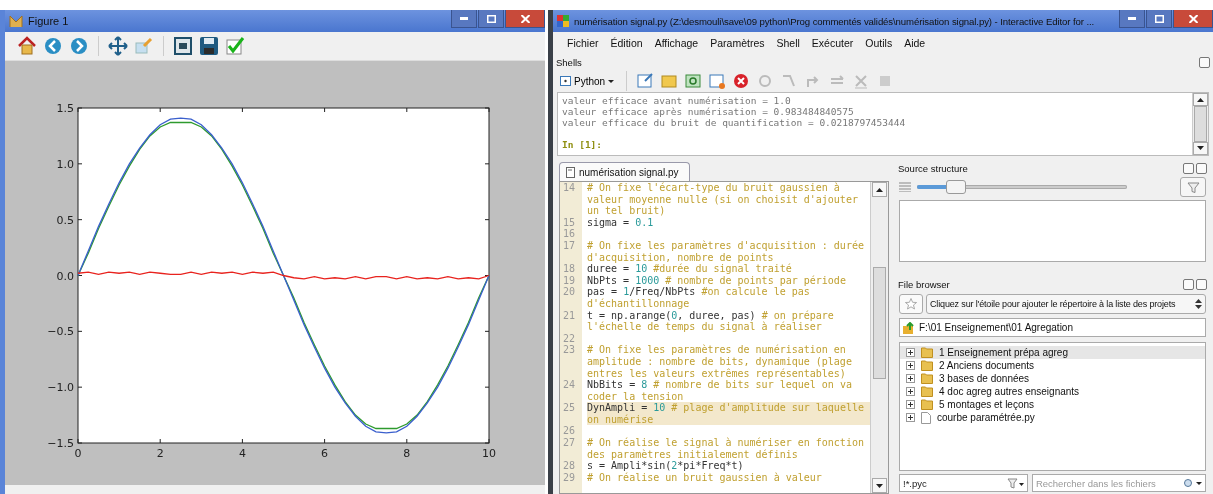 This screenshot has height=494, width=1213. I want to click on line-number: 21, so click(569, 315).